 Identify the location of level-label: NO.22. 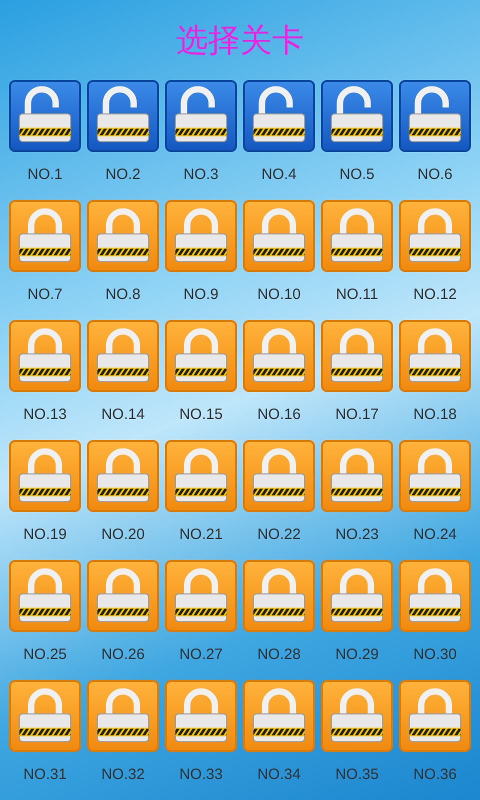
(279, 535).